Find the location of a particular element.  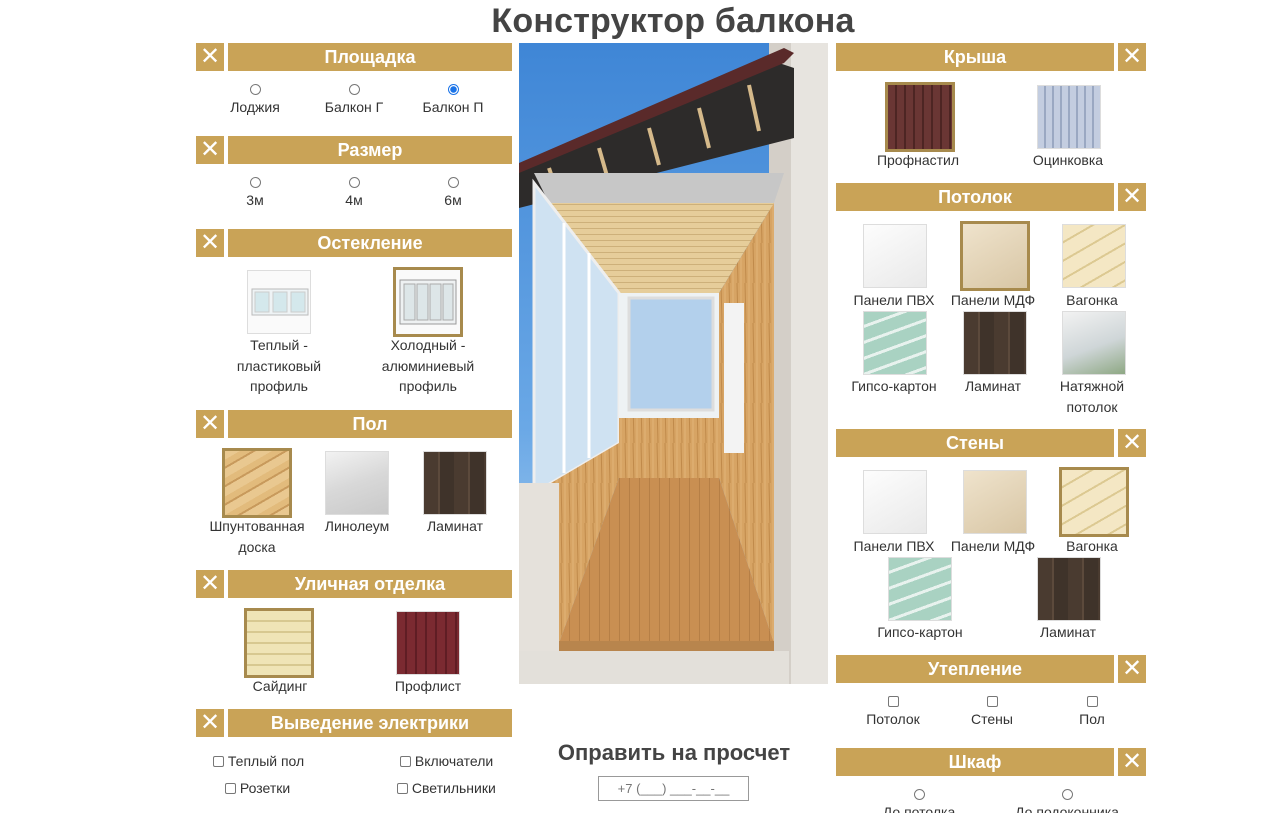

radio-platform-balcony-g: Балкон Г is located at coordinates (354, 100).